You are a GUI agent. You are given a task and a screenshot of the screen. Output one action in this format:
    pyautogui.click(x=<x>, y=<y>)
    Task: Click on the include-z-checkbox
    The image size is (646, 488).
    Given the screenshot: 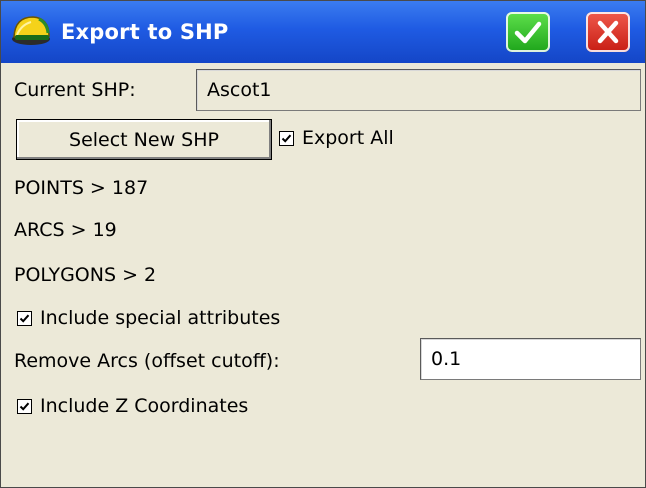 What is the action you would take?
    pyautogui.click(x=24, y=406)
    